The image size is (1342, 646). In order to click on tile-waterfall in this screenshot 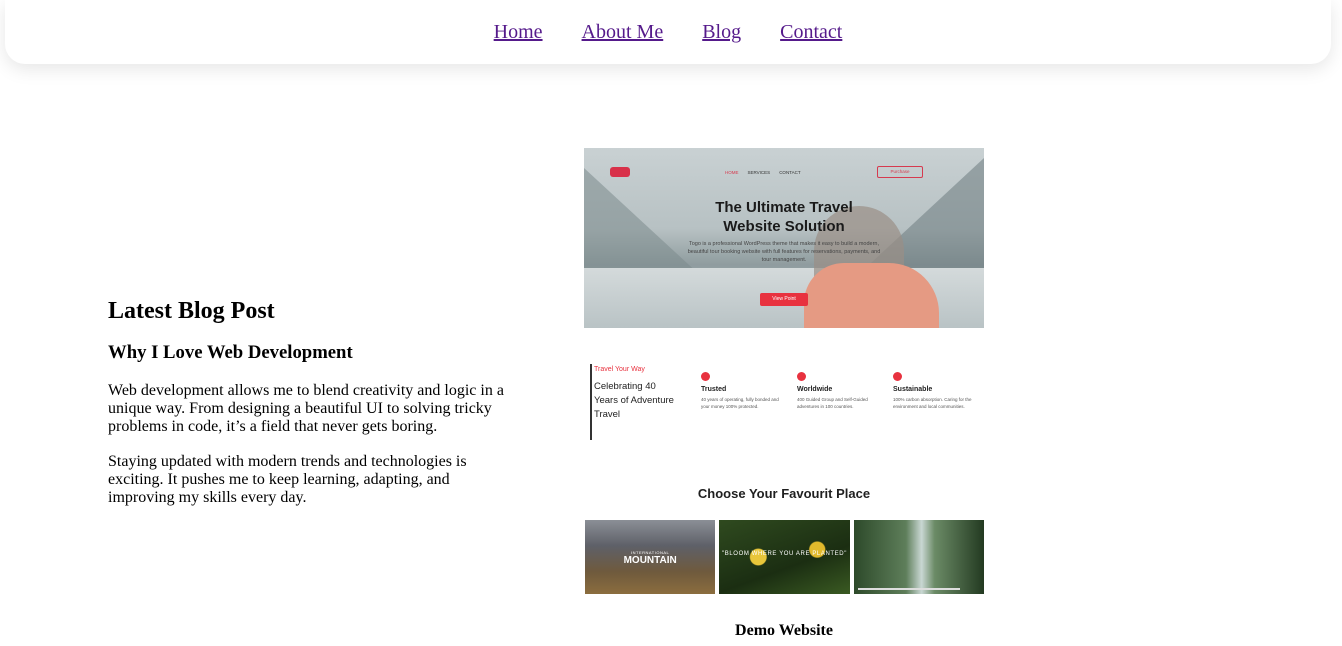, I will do `click(918, 557)`.